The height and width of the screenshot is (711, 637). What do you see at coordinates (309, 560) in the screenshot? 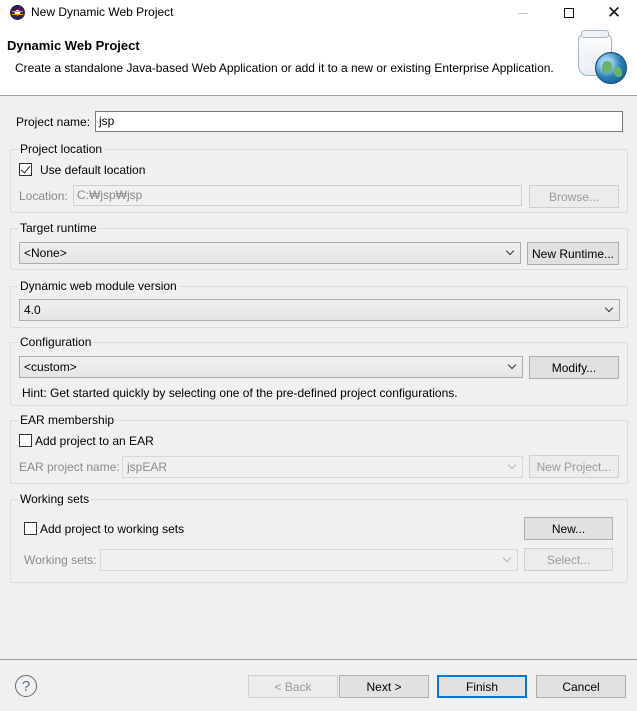
I see `working-sets-select` at bounding box center [309, 560].